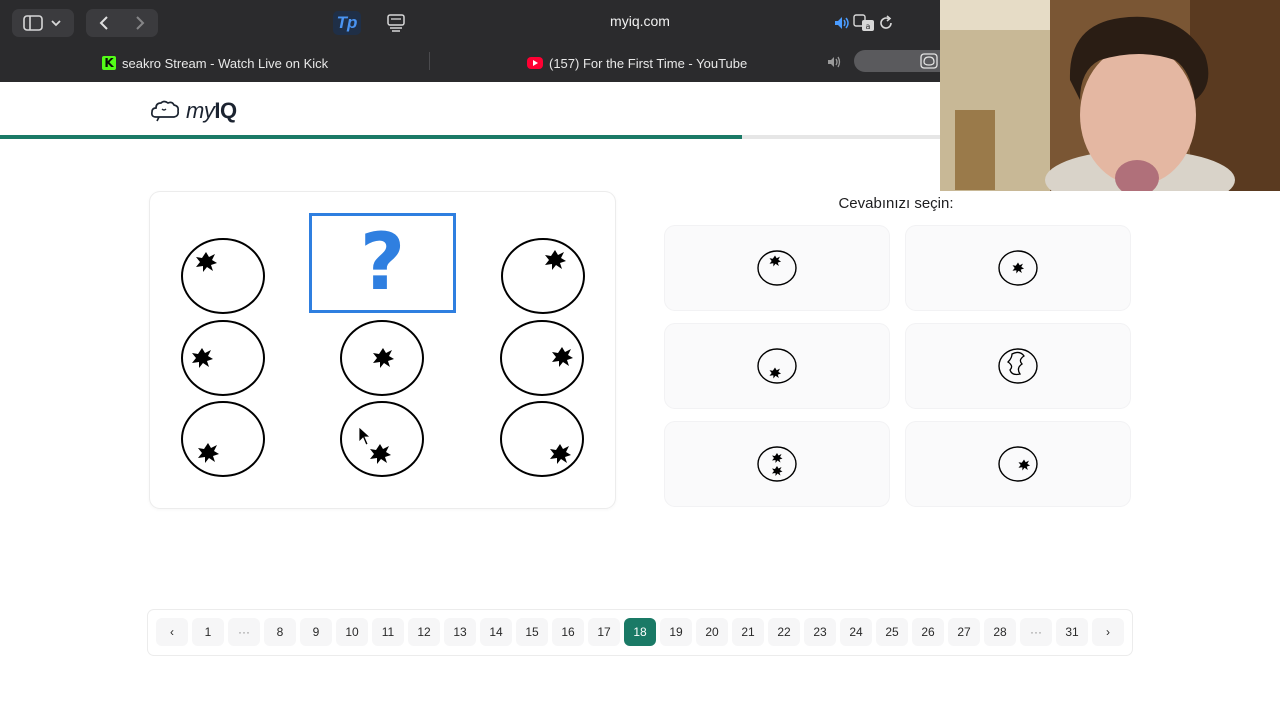 This screenshot has height=720, width=1280. What do you see at coordinates (225, 63) in the screenshot?
I see `tab-title: seakro Stream - Watch Live on Kick` at bounding box center [225, 63].